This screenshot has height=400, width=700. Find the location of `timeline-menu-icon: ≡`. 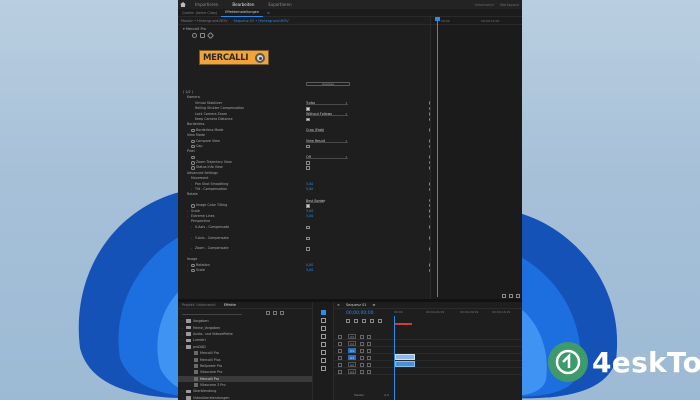

timeline-menu-icon: ≡ is located at coordinates (374, 305).